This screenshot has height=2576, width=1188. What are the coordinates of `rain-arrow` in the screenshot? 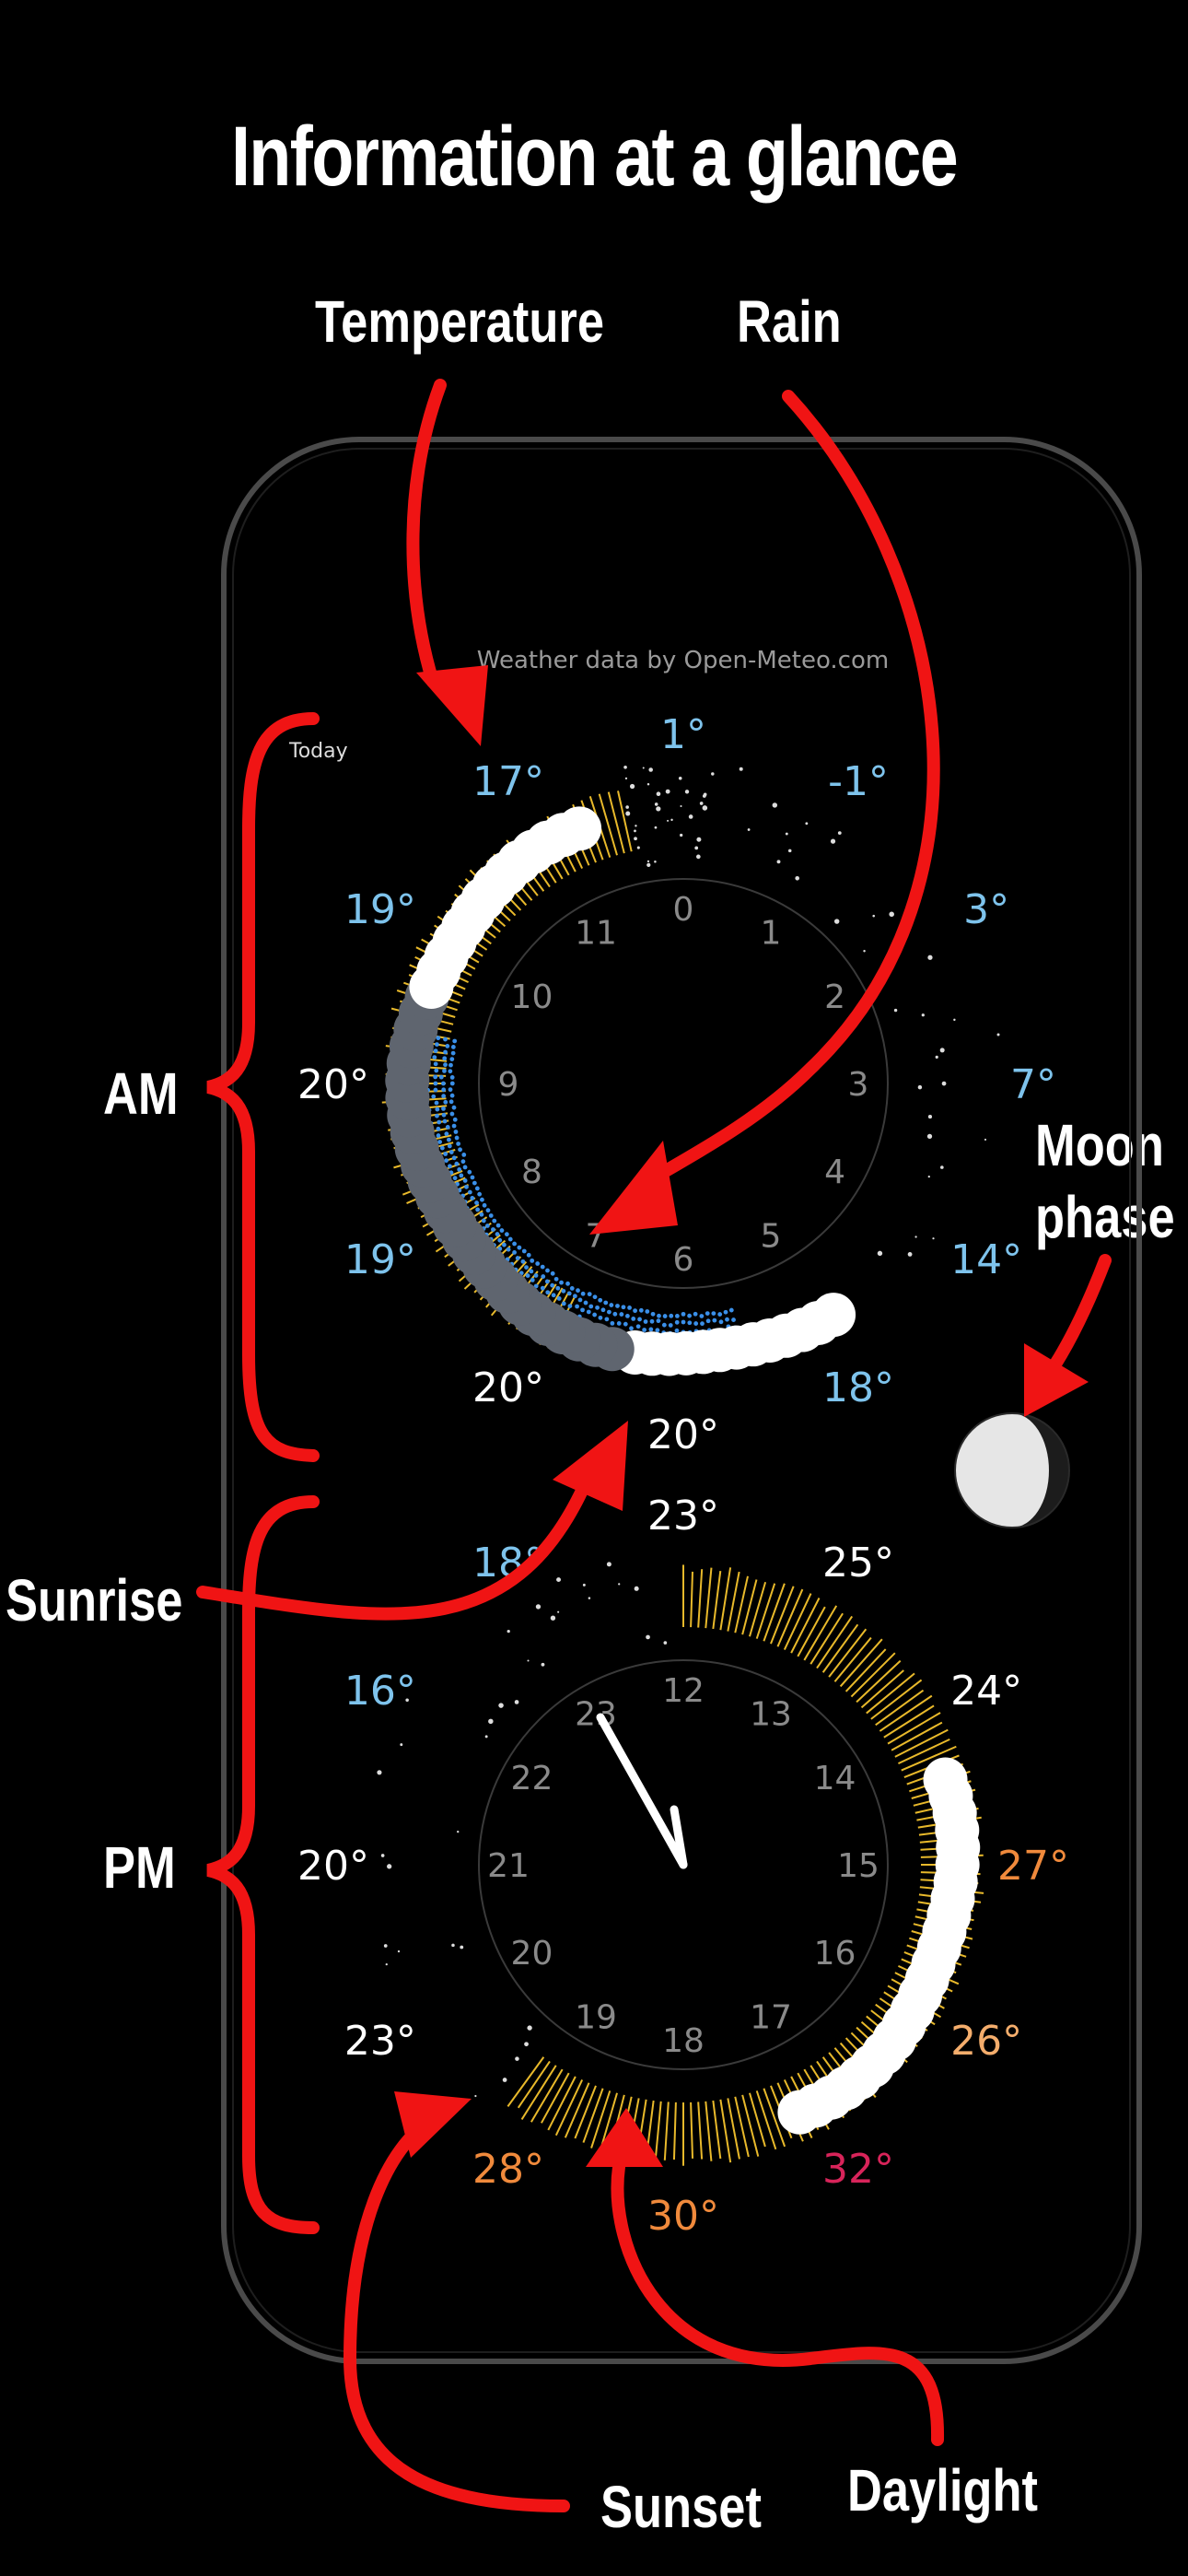 It's located at (784, 792).